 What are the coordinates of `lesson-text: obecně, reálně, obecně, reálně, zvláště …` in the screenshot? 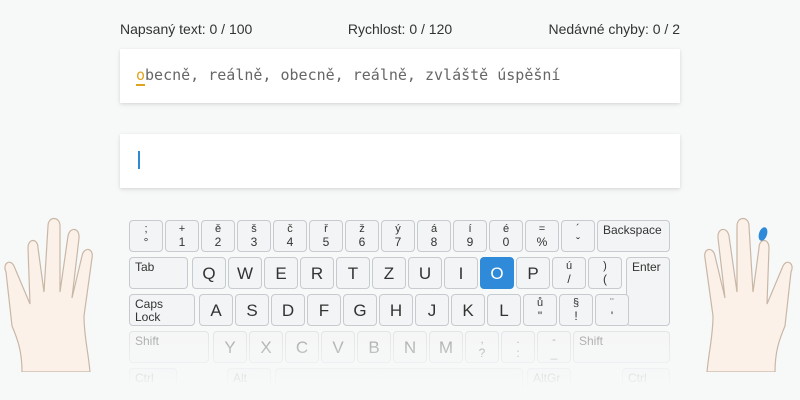 It's located at (348, 76).